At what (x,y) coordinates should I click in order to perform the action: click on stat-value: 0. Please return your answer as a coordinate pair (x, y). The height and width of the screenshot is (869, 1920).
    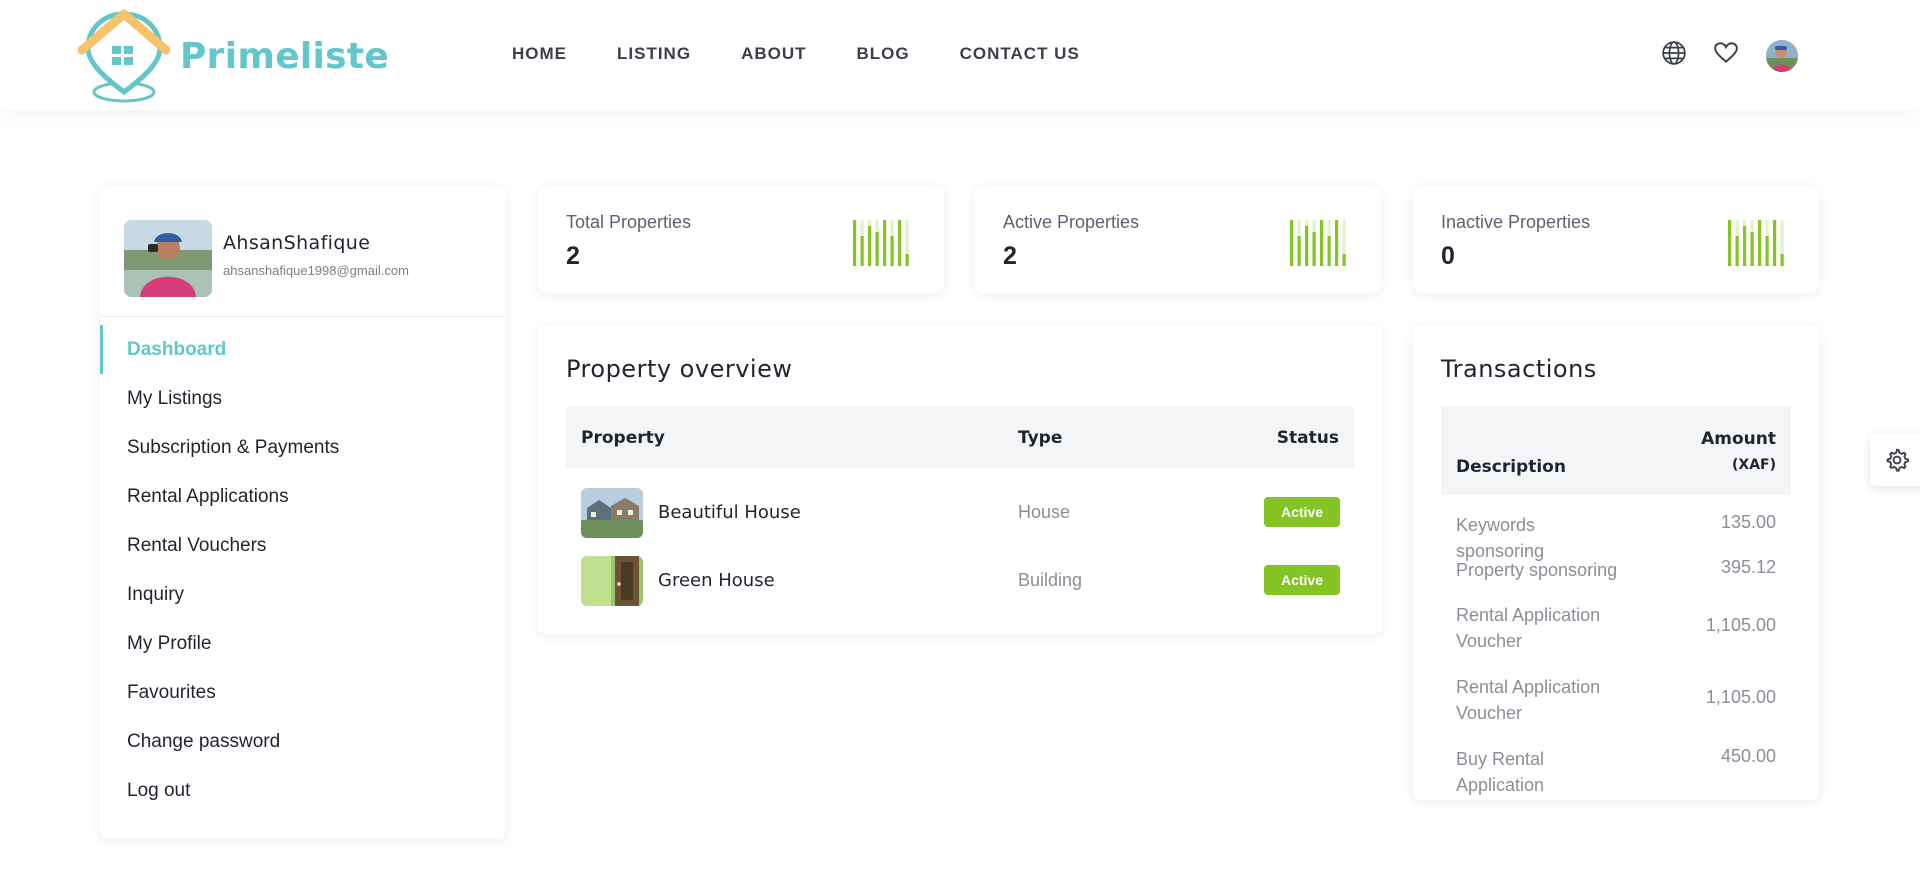
    Looking at the image, I should click on (1448, 256).